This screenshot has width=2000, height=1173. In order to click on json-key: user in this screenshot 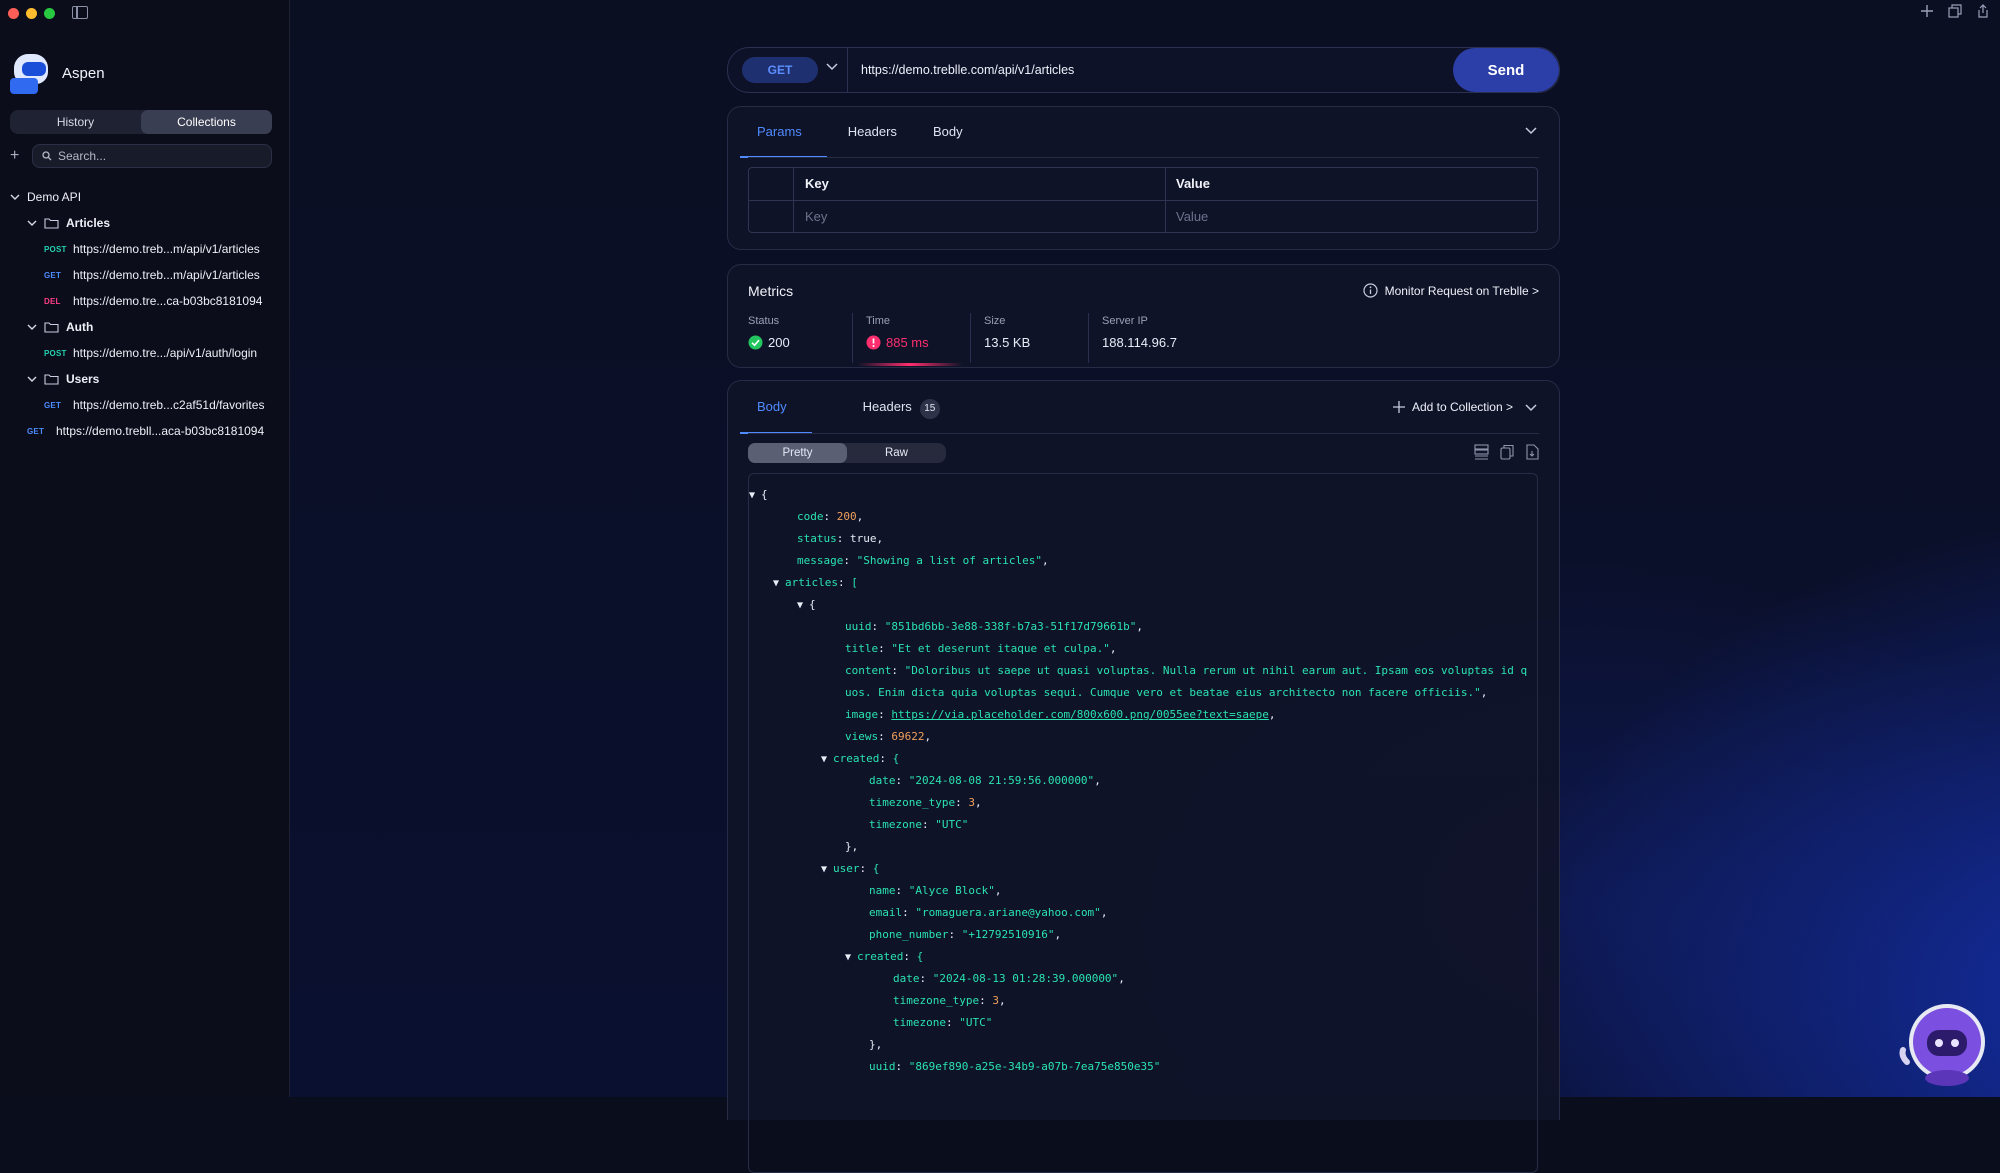, I will do `click(846, 868)`.